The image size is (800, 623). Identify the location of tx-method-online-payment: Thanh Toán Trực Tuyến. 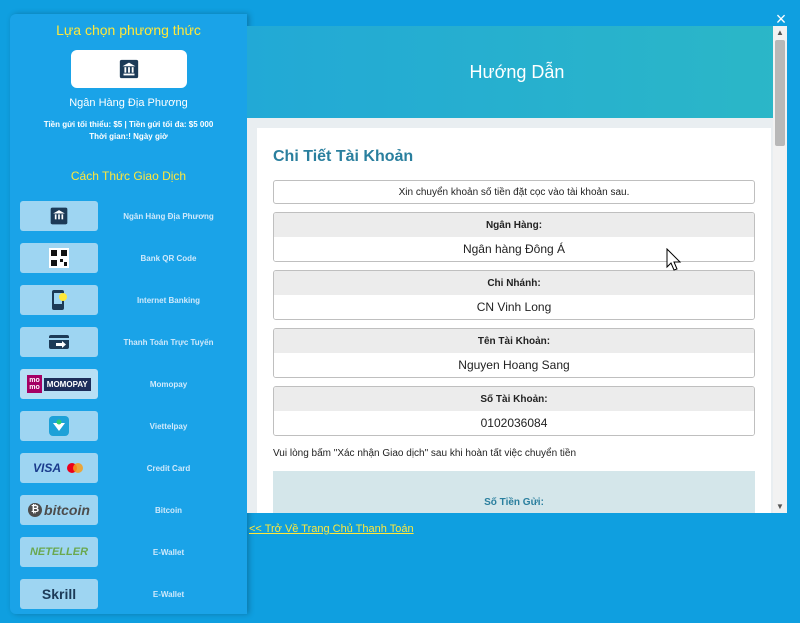
(128, 342).